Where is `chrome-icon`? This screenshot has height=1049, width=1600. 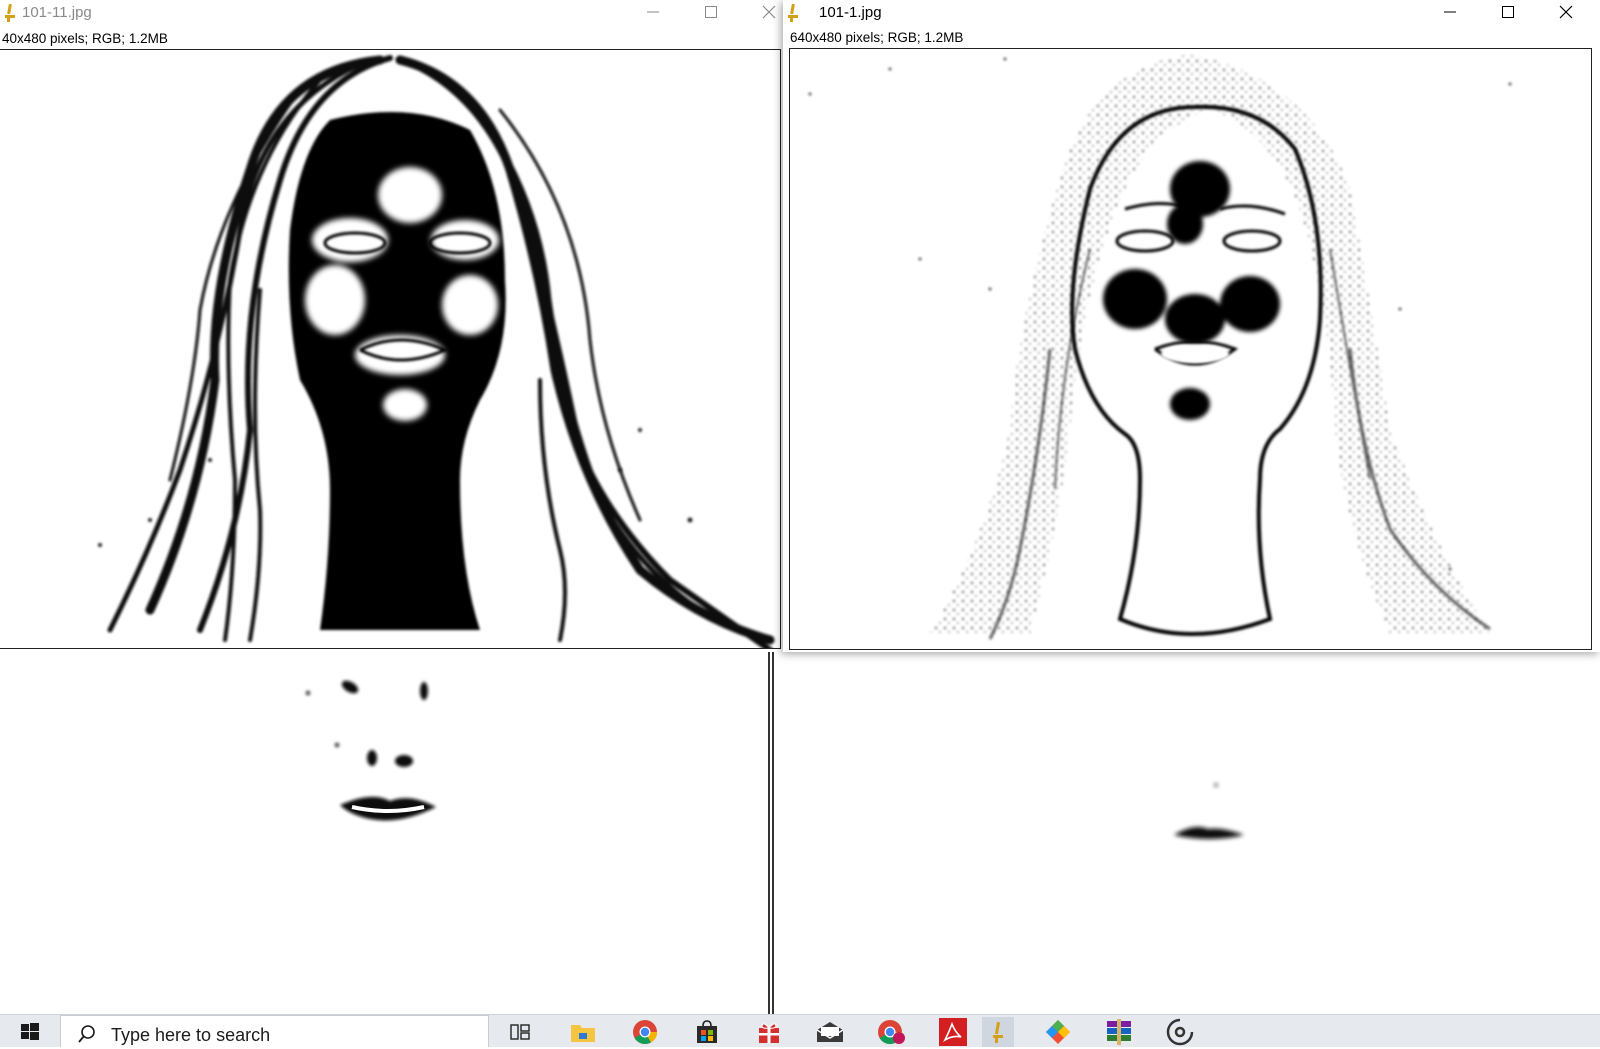
chrome-icon is located at coordinates (645, 1032).